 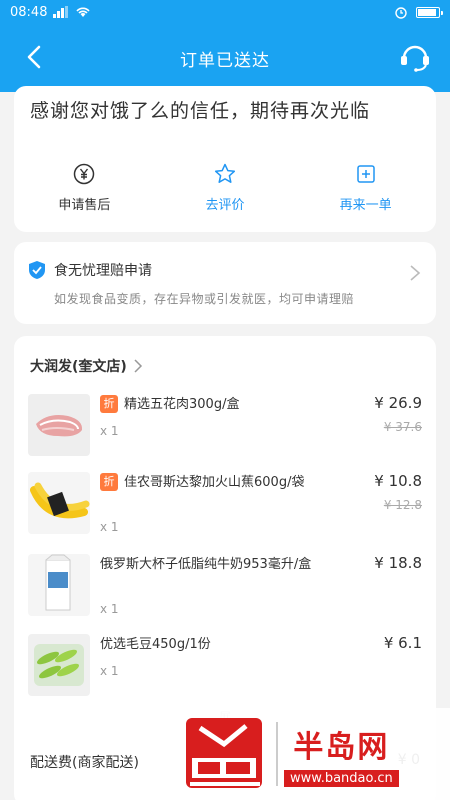 What do you see at coordinates (214, 482) in the screenshot?
I see `product-name: 佳农哥斯达黎加火山蕉600g/袋` at bounding box center [214, 482].